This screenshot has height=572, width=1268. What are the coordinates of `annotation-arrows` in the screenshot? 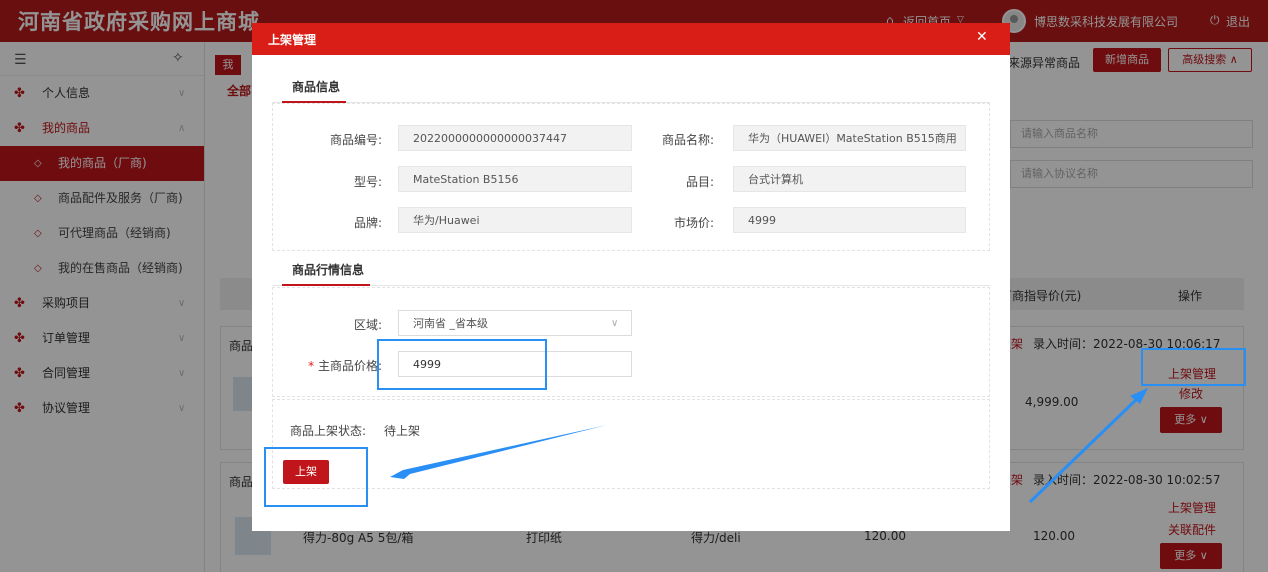 It's located at (769, 446).